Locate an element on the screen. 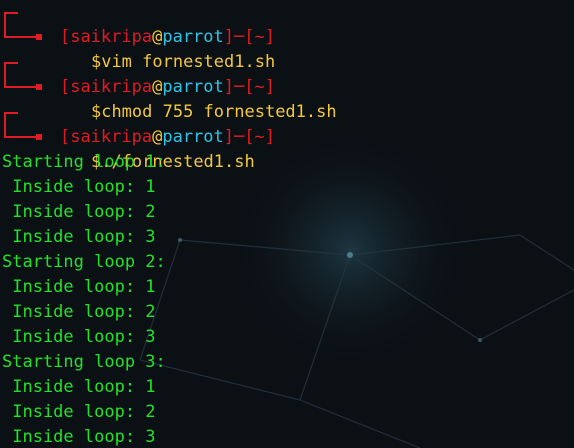 The height and width of the screenshot is (448, 574). output-line: Starting loop 2: is located at coordinates (84, 262).